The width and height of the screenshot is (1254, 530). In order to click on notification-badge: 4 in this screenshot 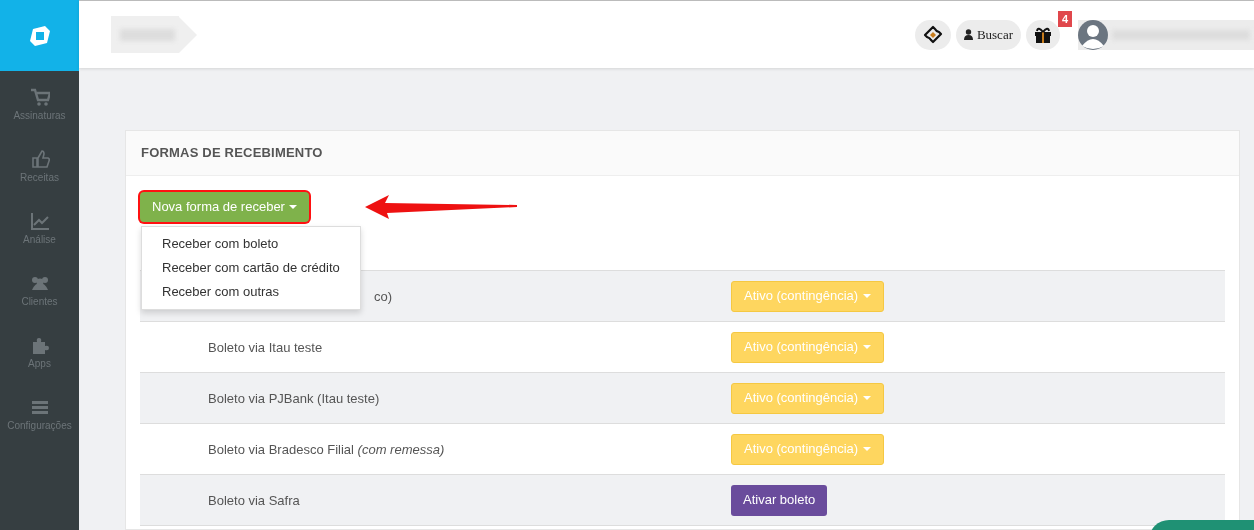, I will do `click(1064, 18)`.